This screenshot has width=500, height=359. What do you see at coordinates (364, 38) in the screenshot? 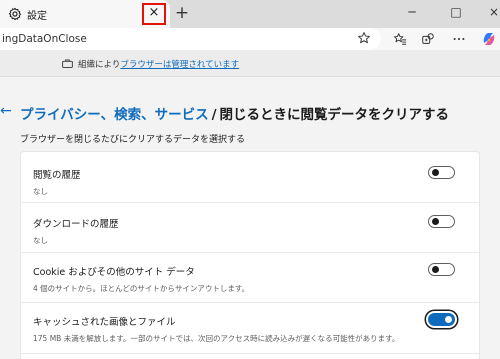
I see `favorite-star-icon` at bounding box center [364, 38].